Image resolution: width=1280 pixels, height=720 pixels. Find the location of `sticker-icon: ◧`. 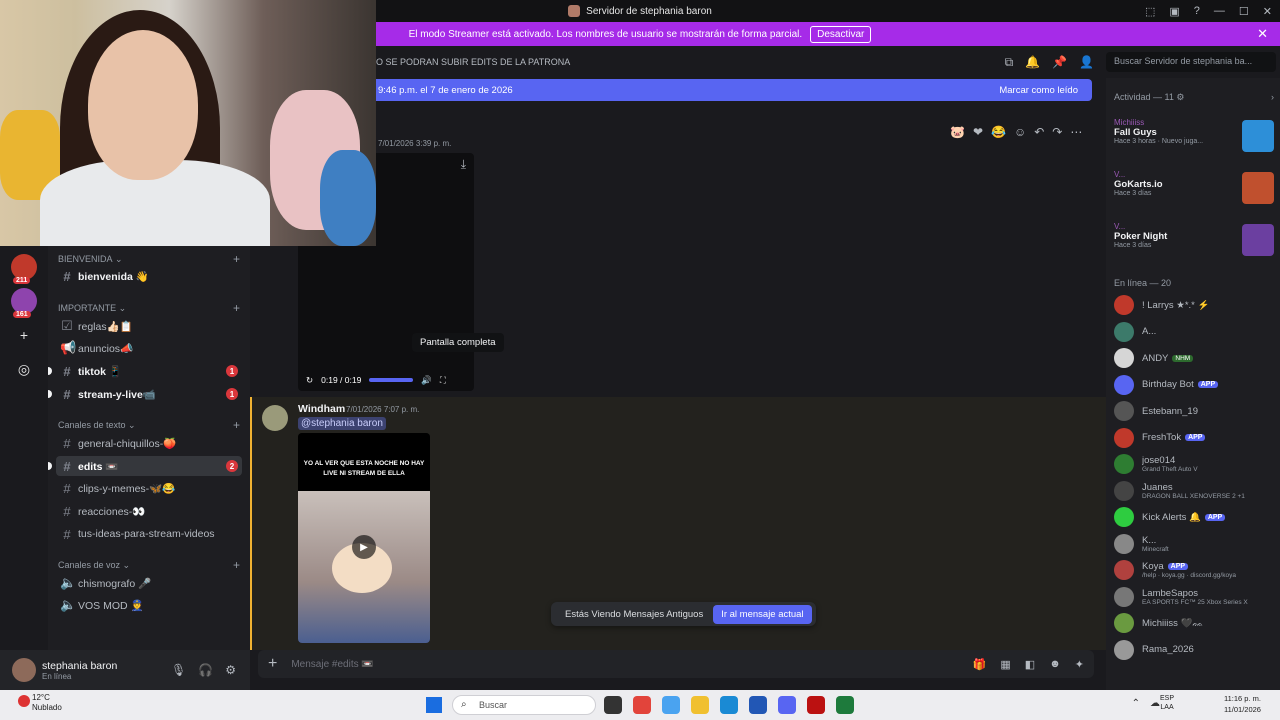

sticker-icon: ◧ is located at coordinates (1030, 664).